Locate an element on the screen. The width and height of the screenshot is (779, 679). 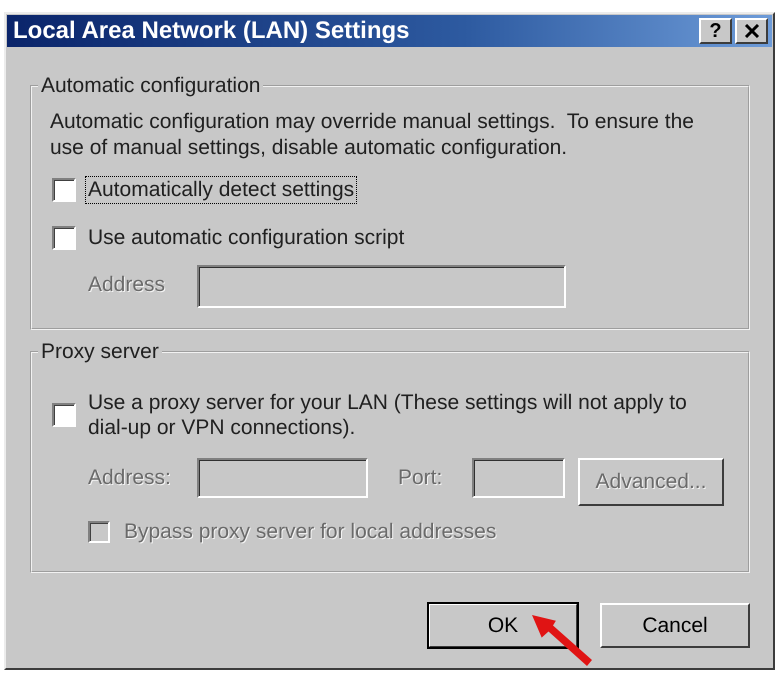
group-title: Automatic configuration is located at coordinates (151, 86).